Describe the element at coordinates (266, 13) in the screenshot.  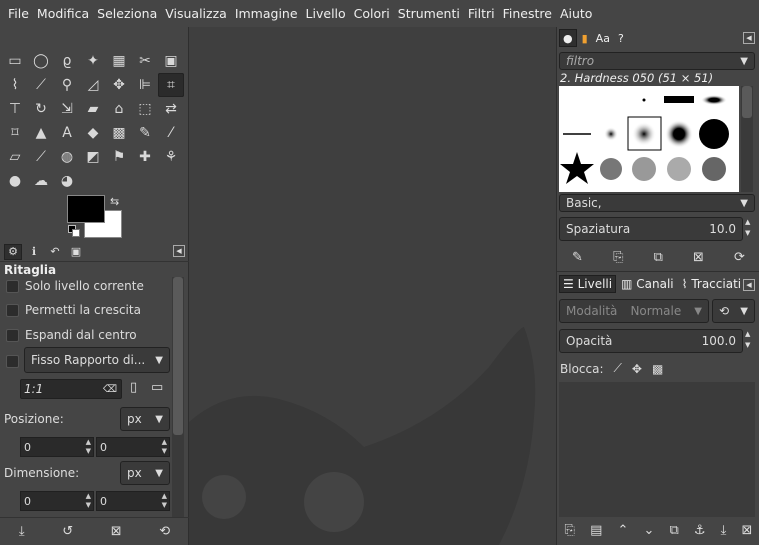
I see `menu-immagine: Immagine` at that location.